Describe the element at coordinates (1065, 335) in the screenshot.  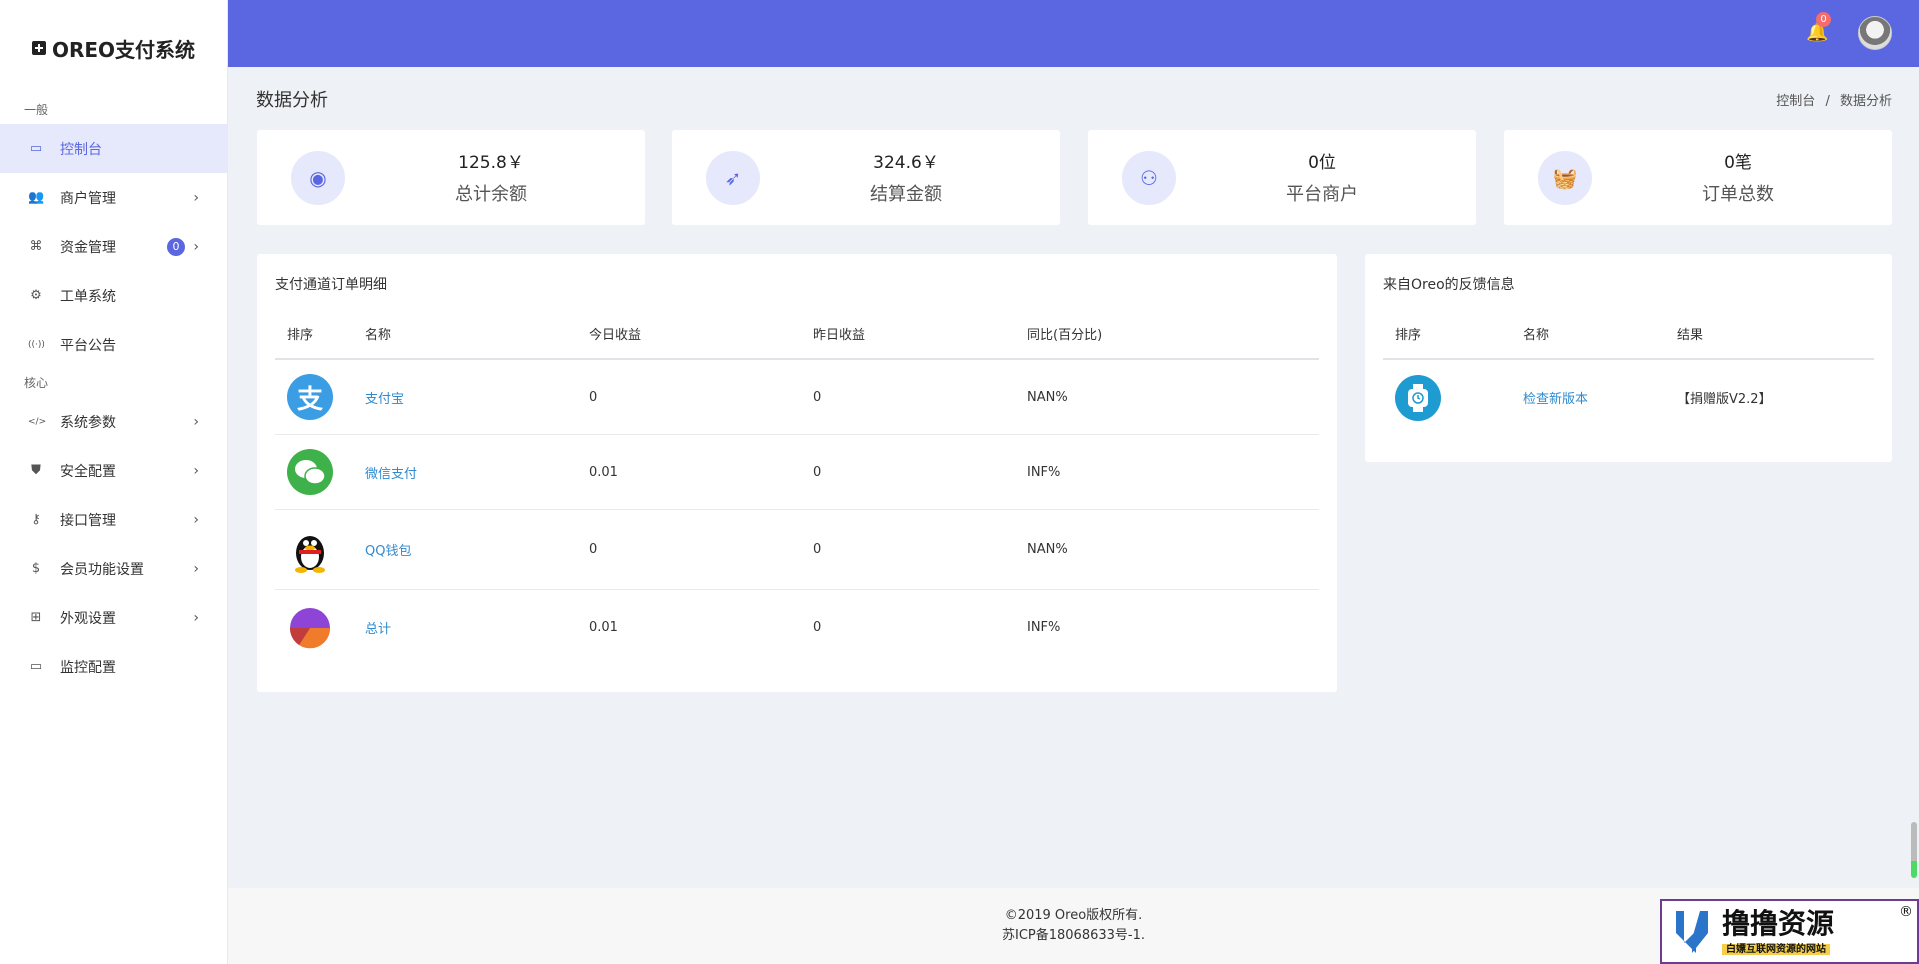
I see `col-ratio: 同比(百分比)` at that location.